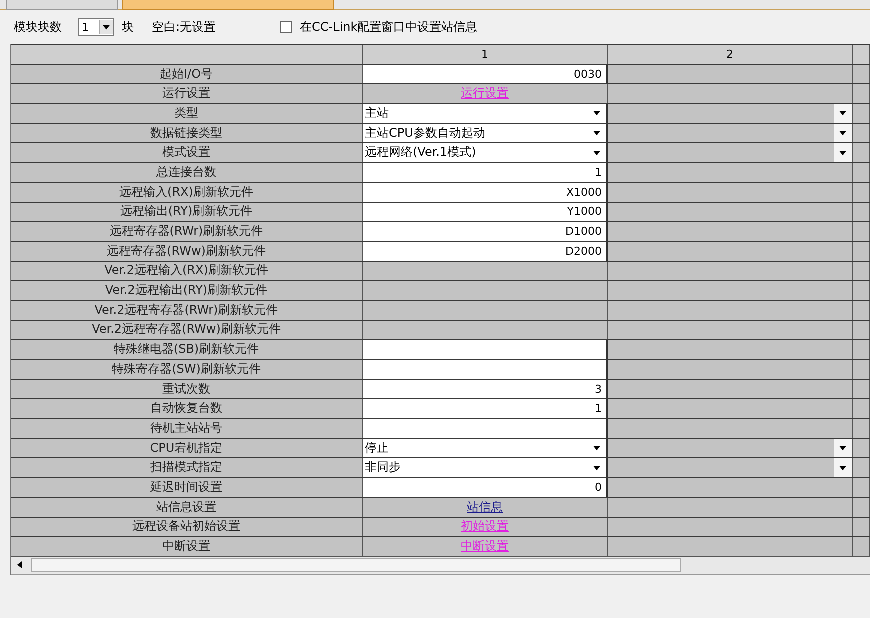 The image size is (870, 618). I want to click on row-label: 远程寄存器(RWw)刷新软元件, so click(187, 251).